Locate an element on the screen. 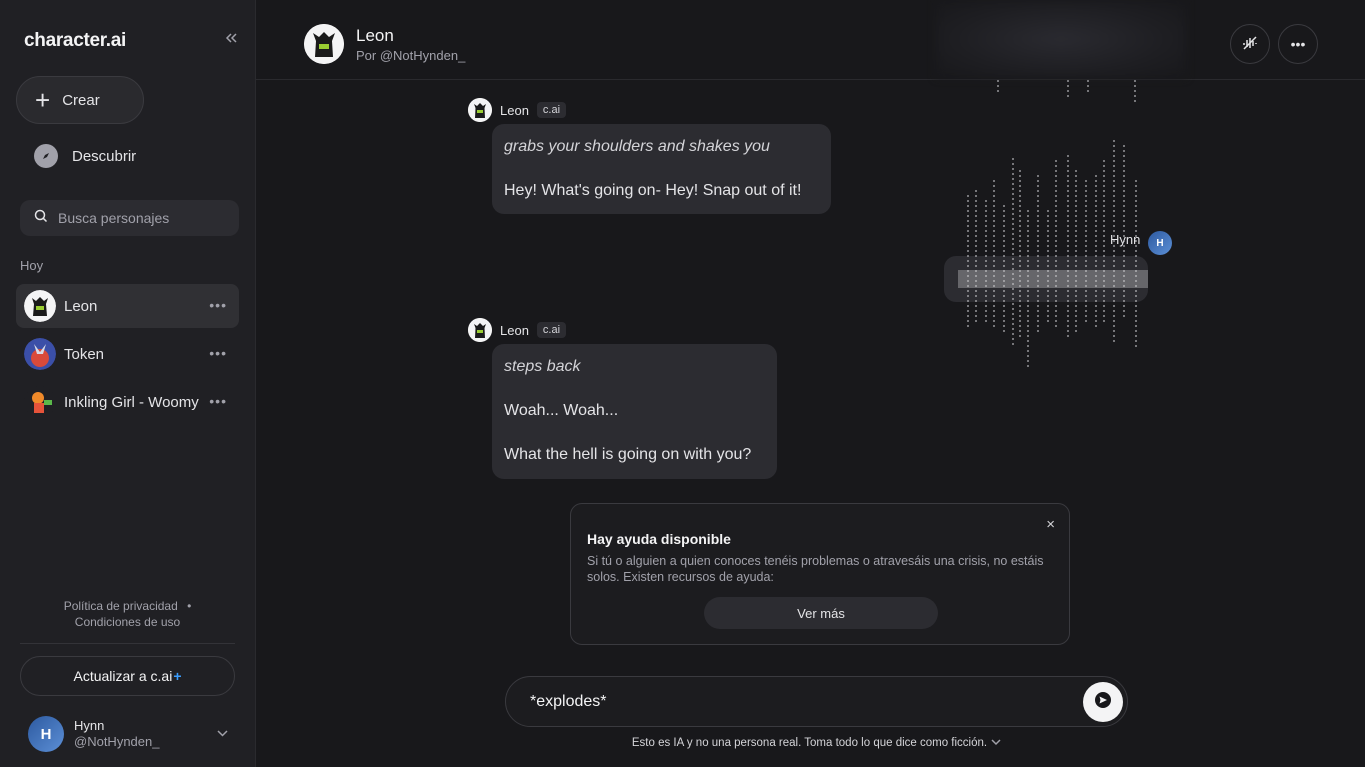  action-text: steps back is located at coordinates (542, 366).